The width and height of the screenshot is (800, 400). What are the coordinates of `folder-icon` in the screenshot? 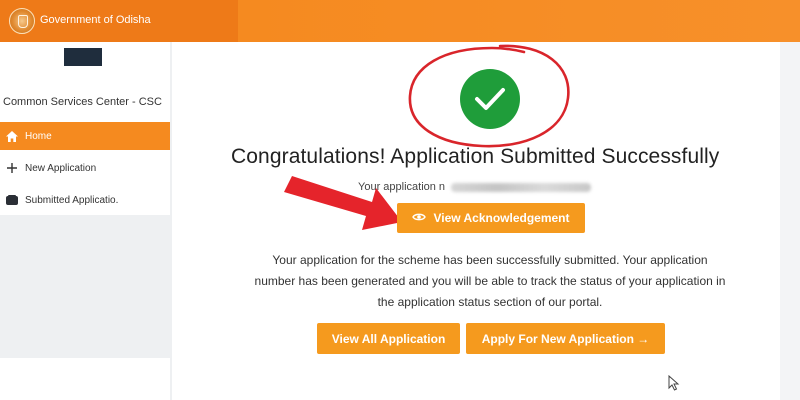 It's located at (12, 200).